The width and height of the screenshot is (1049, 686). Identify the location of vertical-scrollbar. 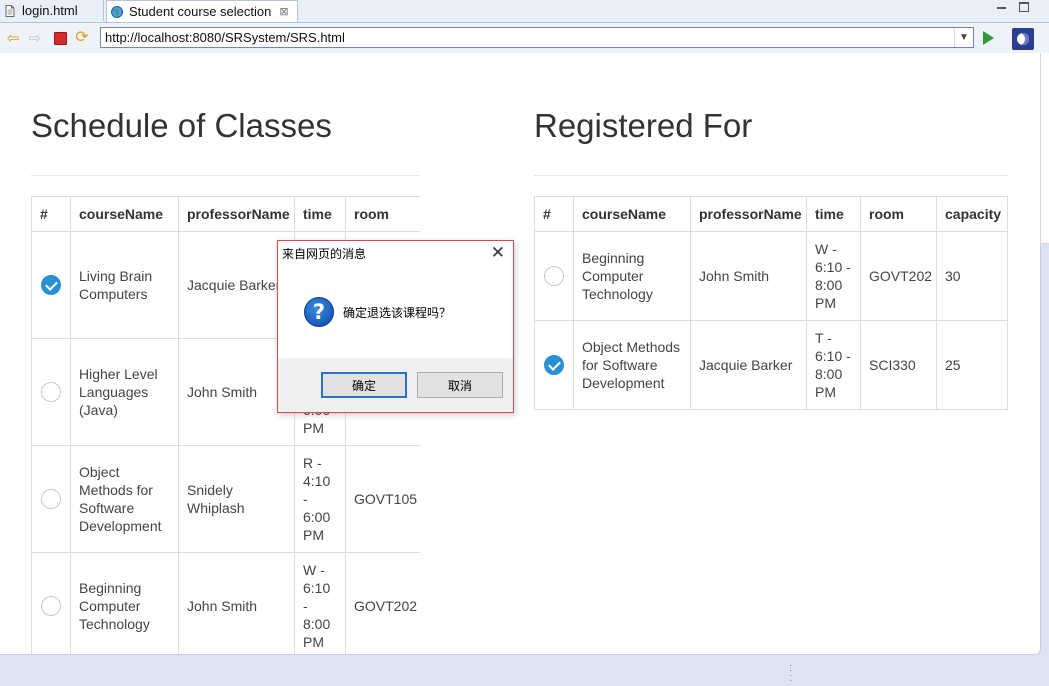
(1044, 148).